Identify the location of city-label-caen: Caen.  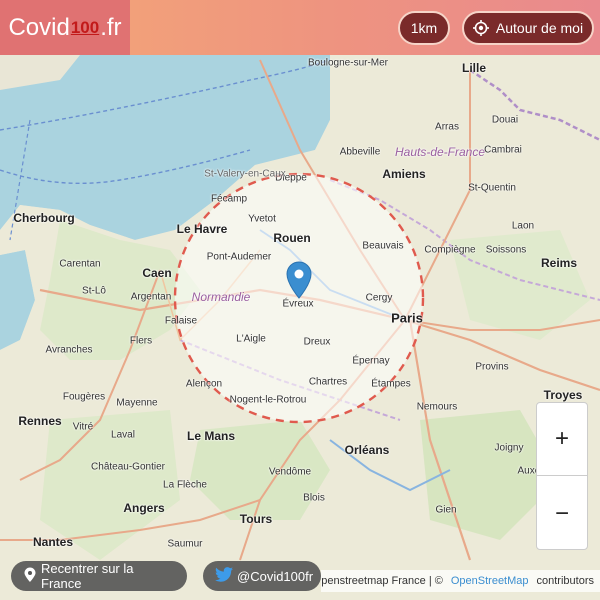
(157, 273).